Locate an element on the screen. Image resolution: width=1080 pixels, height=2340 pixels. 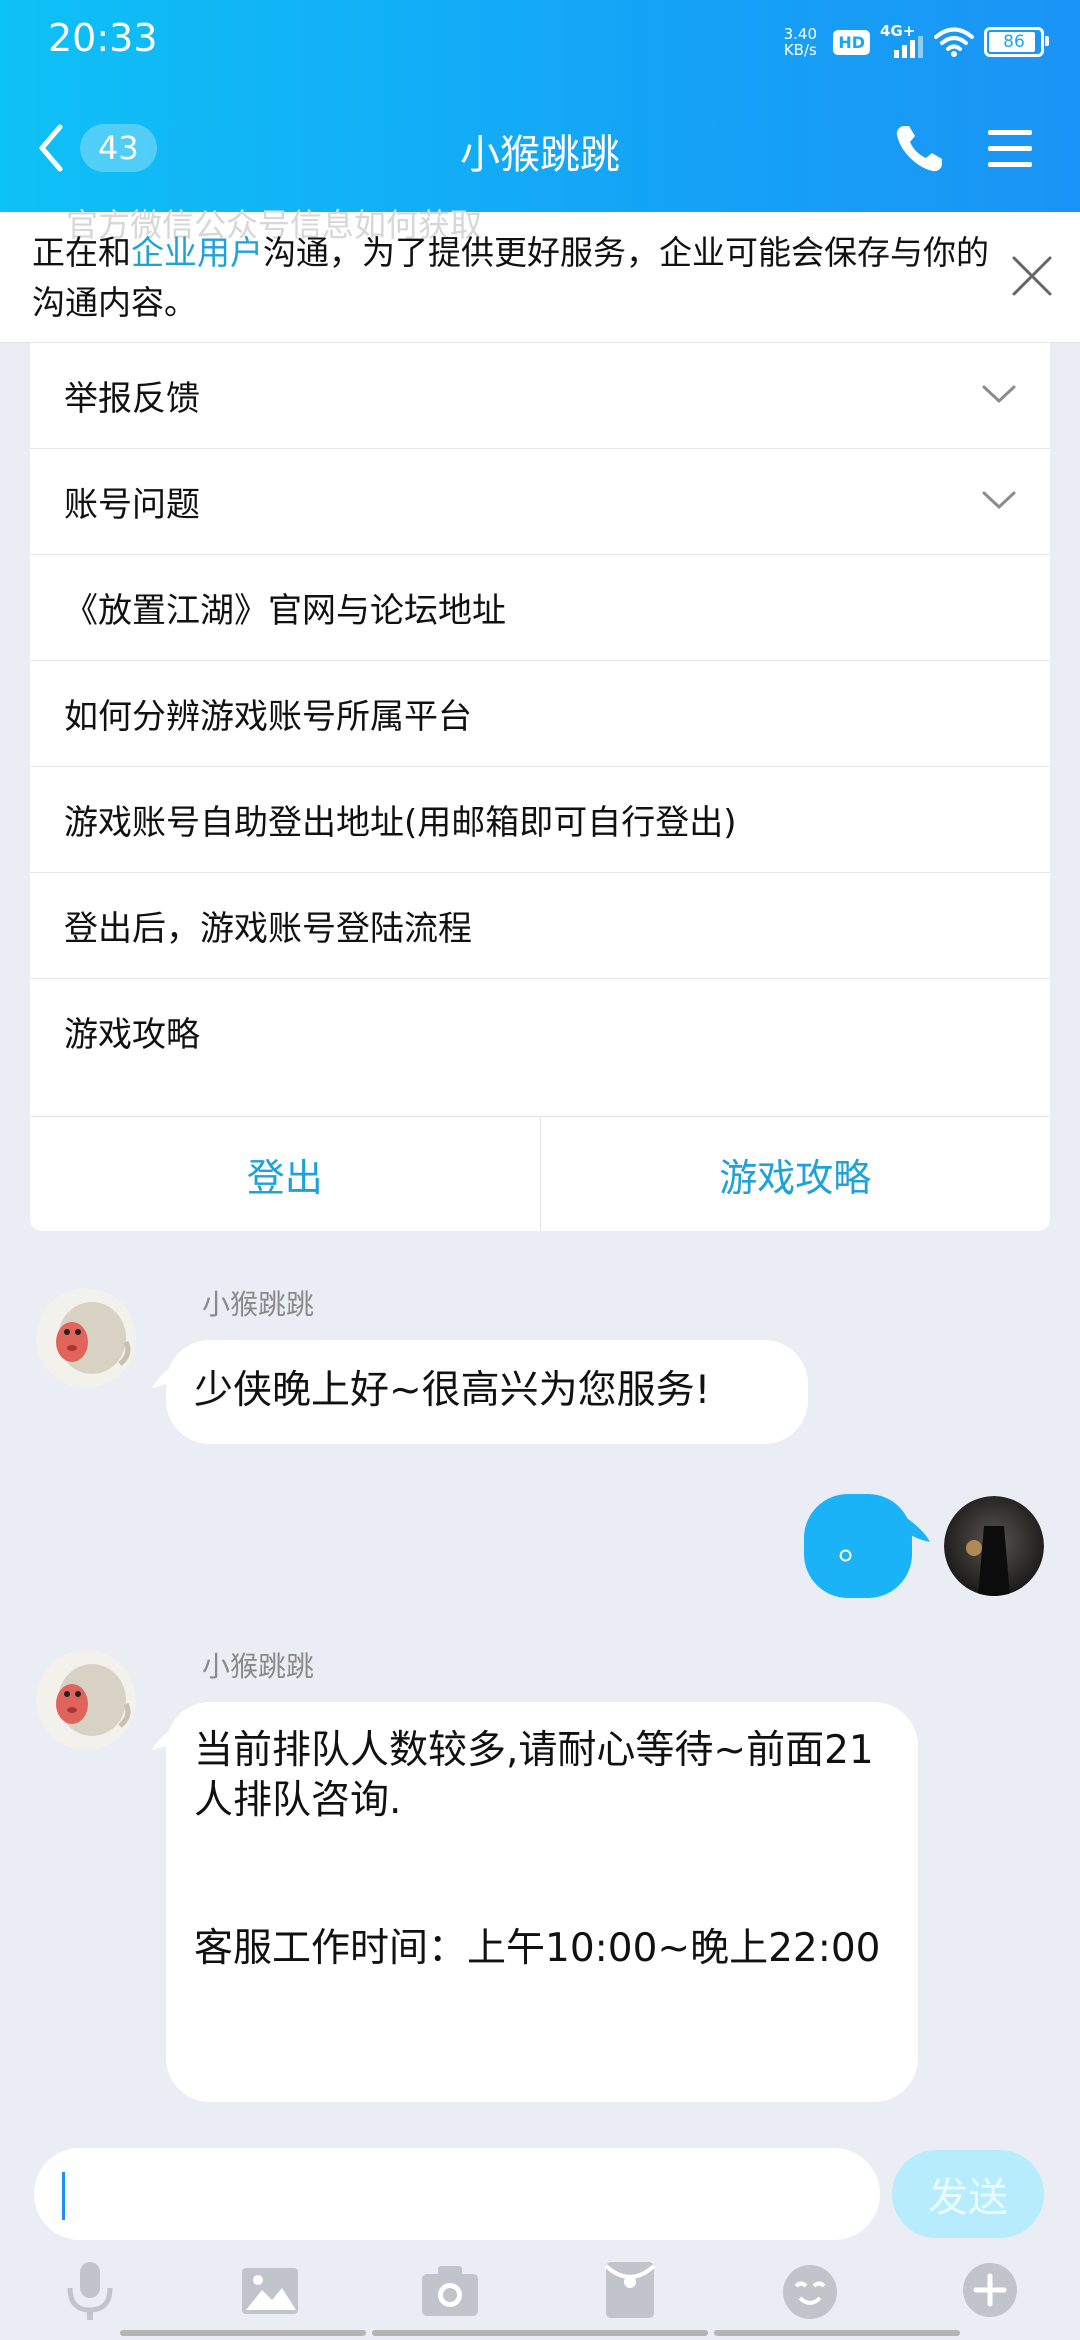
faq-menu-item-label: 账号问题 is located at coordinates (132, 505).